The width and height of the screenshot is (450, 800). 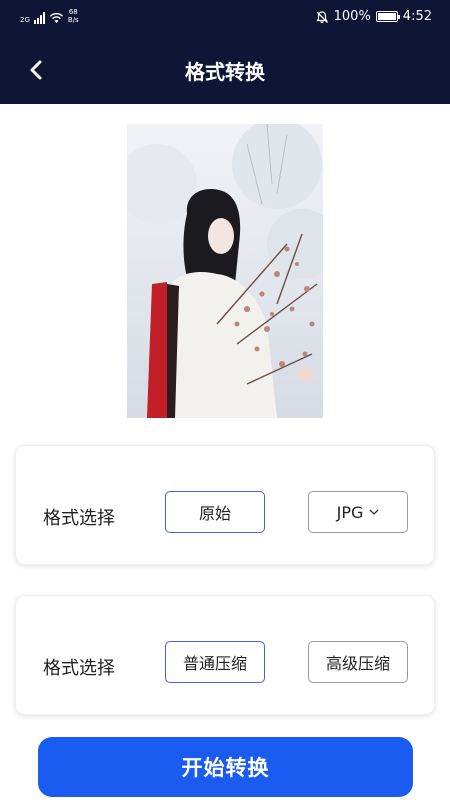 I want to click on net-speed-value: 68, so click(x=73, y=12).